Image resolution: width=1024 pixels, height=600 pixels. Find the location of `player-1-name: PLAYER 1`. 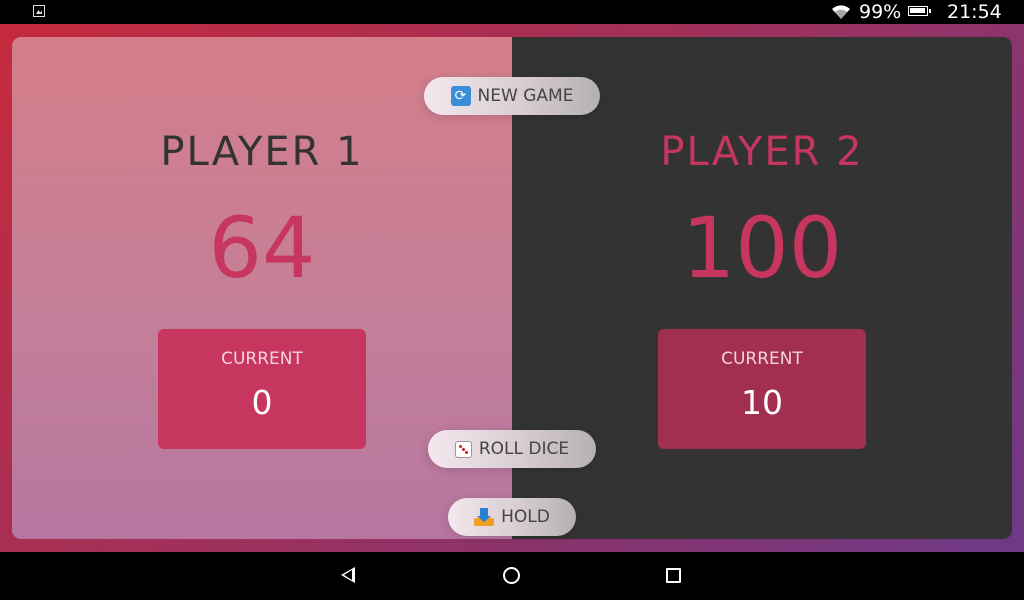

player-1-name: PLAYER 1 is located at coordinates (262, 152).